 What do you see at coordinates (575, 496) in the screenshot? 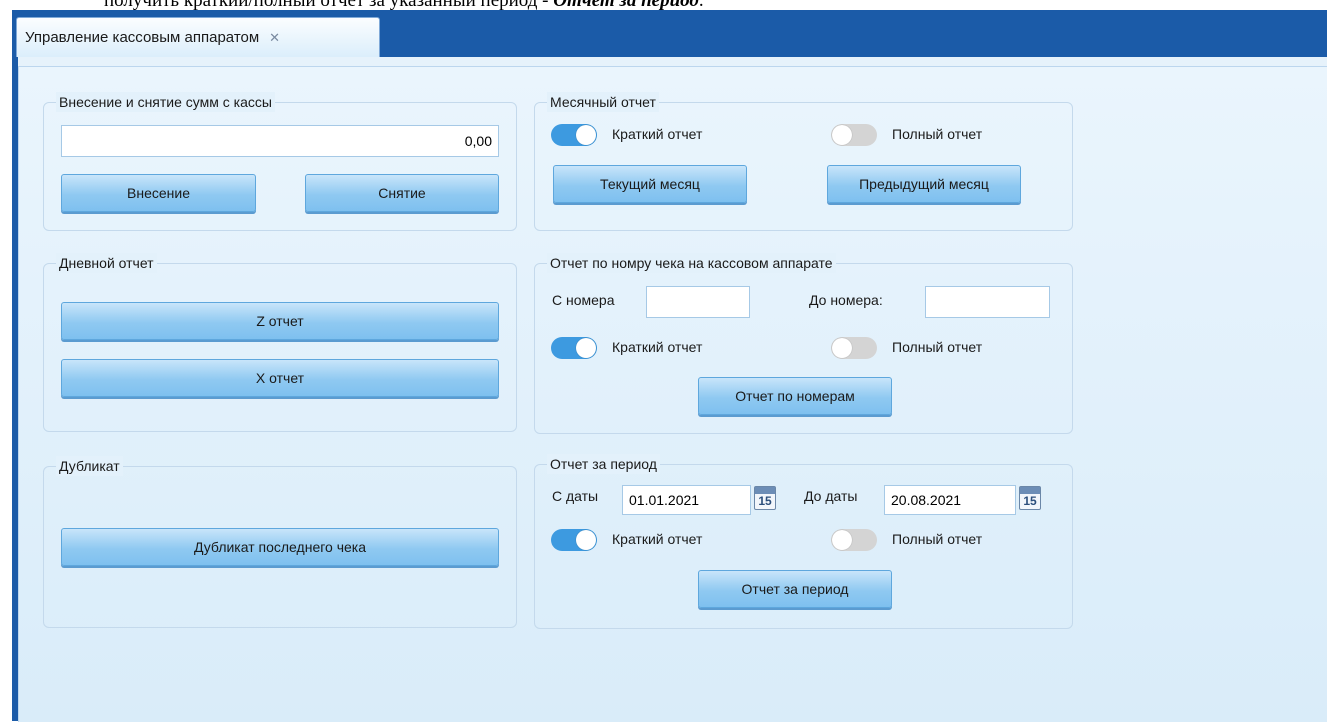
I see `from-date-label: С даты` at bounding box center [575, 496].